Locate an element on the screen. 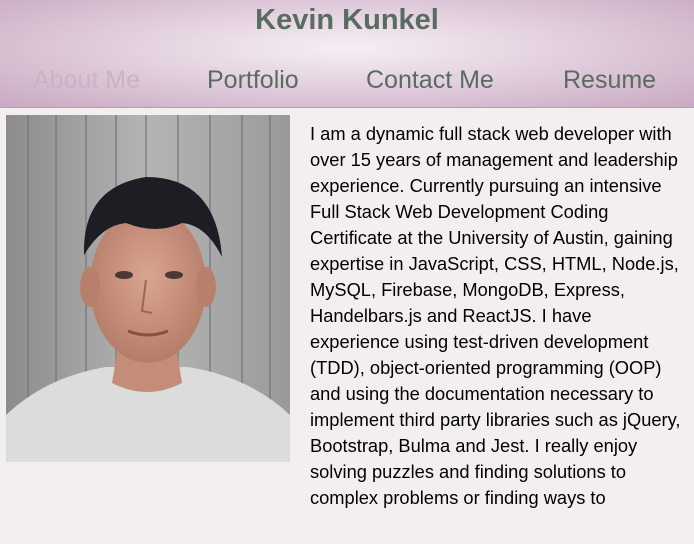  nav-contact-me: Contact Me is located at coordinates (430, 80).